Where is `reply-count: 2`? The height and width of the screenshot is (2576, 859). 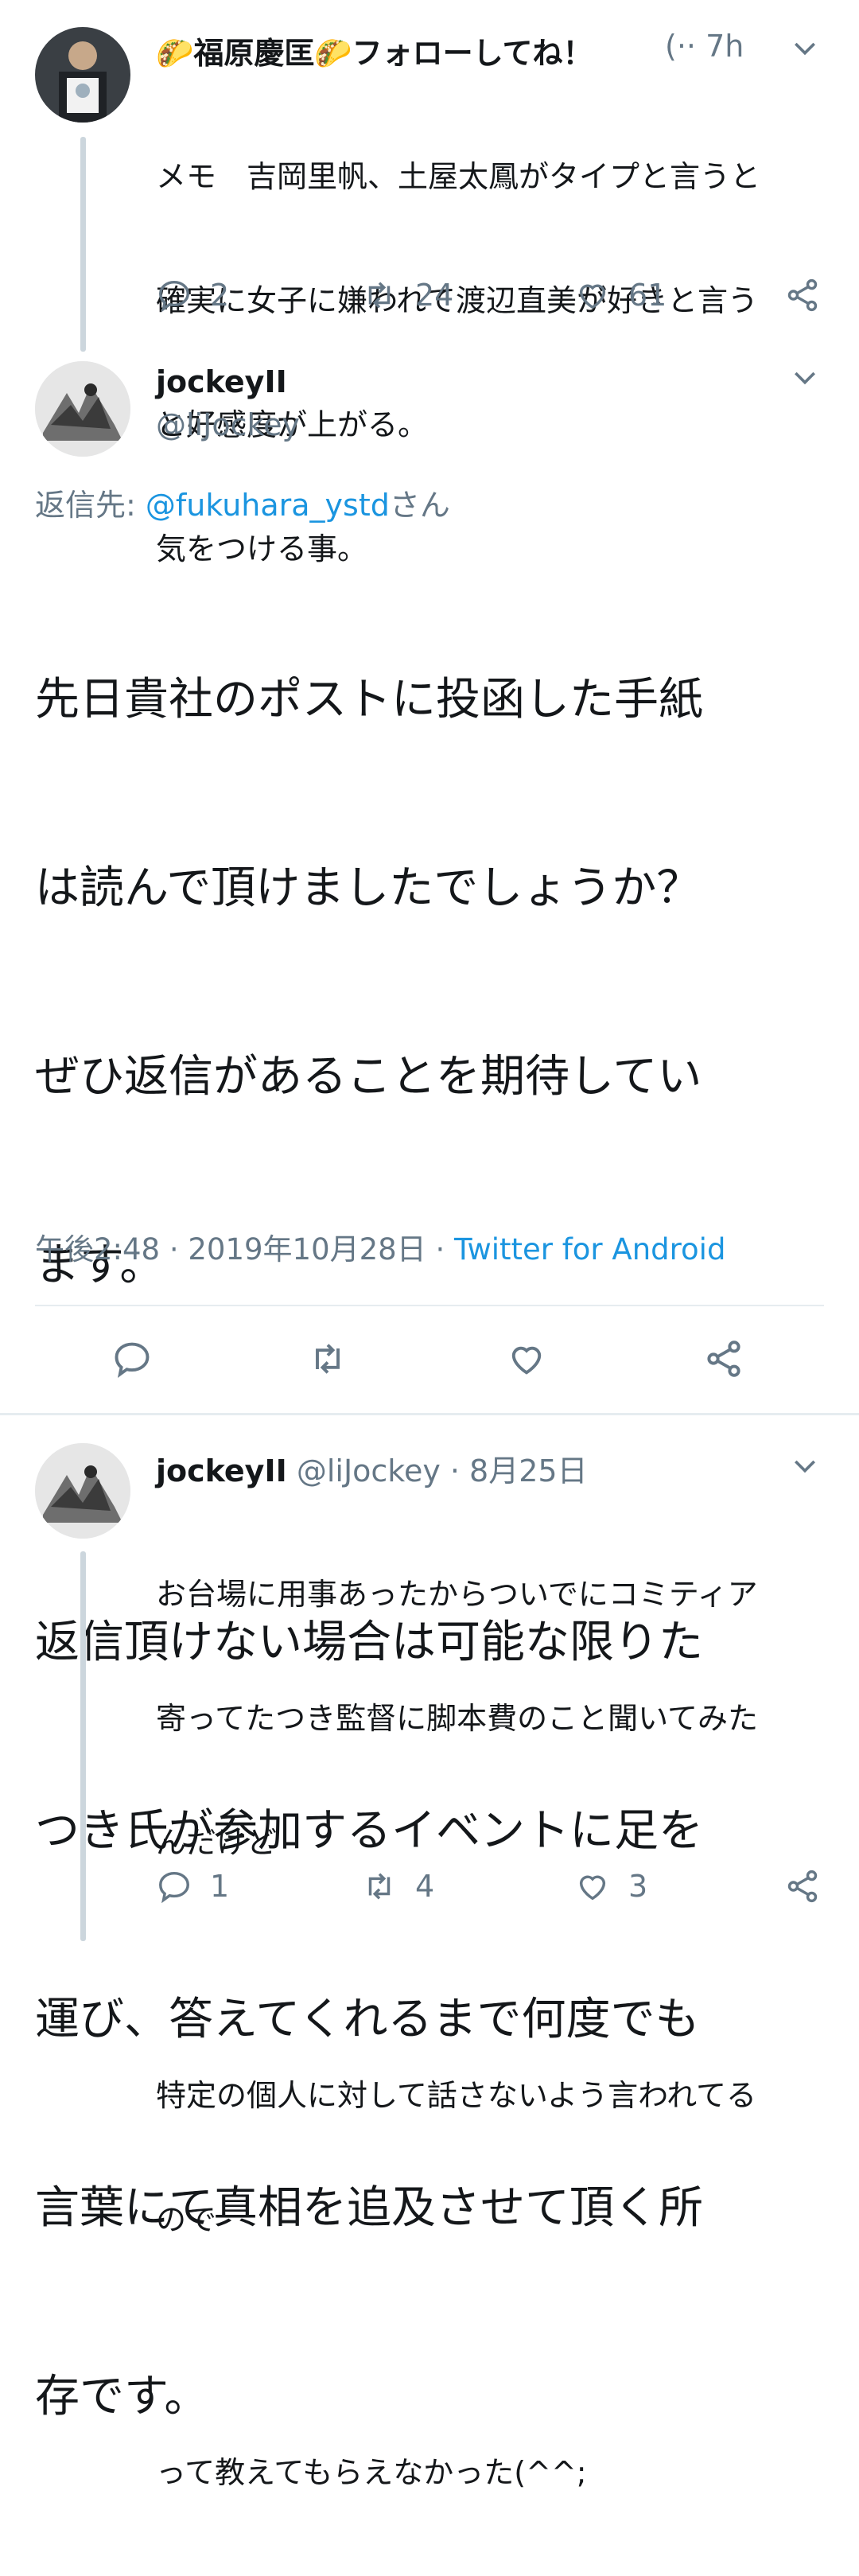 reply-count: 2 is located at coordinates (220, 295).